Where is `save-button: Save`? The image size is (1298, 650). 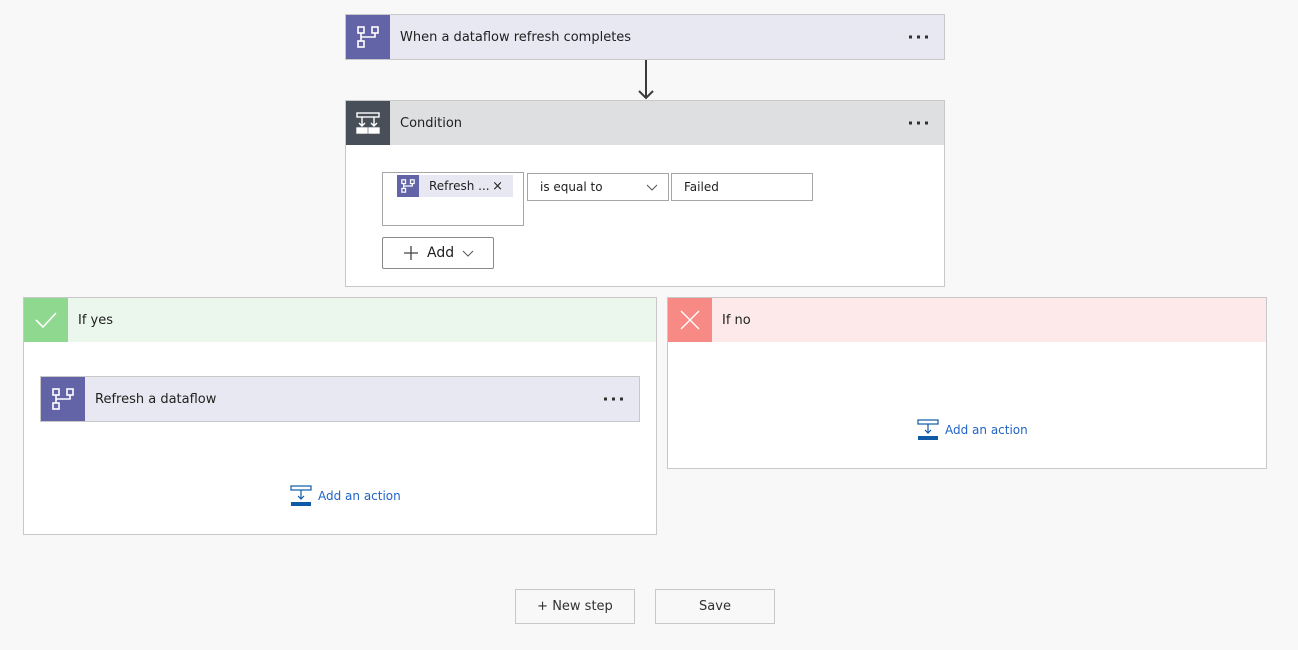
save-button: Save is located at coordinates (715, 606).